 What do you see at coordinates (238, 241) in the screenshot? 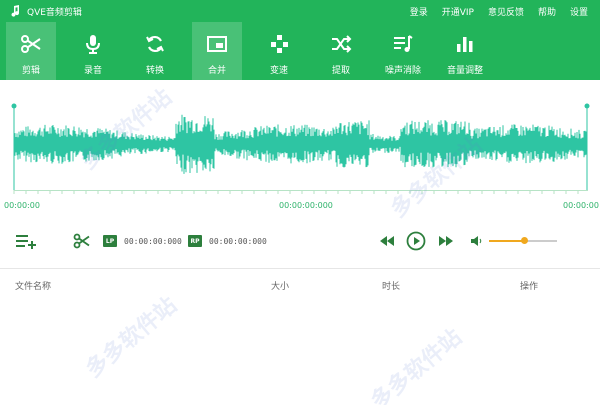
I see `rp-time: 00:00:00:000` at bounding box center [238, 241].